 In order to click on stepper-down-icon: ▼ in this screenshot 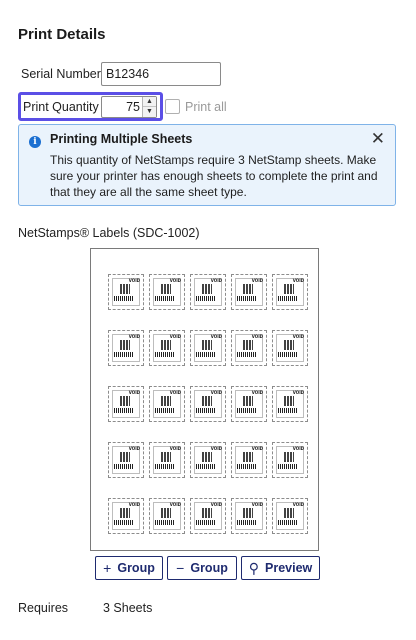, I will do `click(149, 111)`.